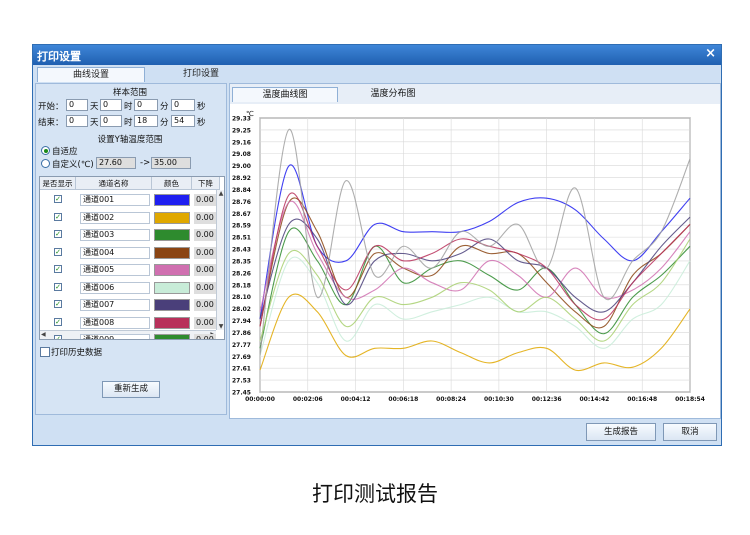  Describe the element at coordinates (621, 432) in the screenshot. I see `generate-report-button: 生成报告` at that location.